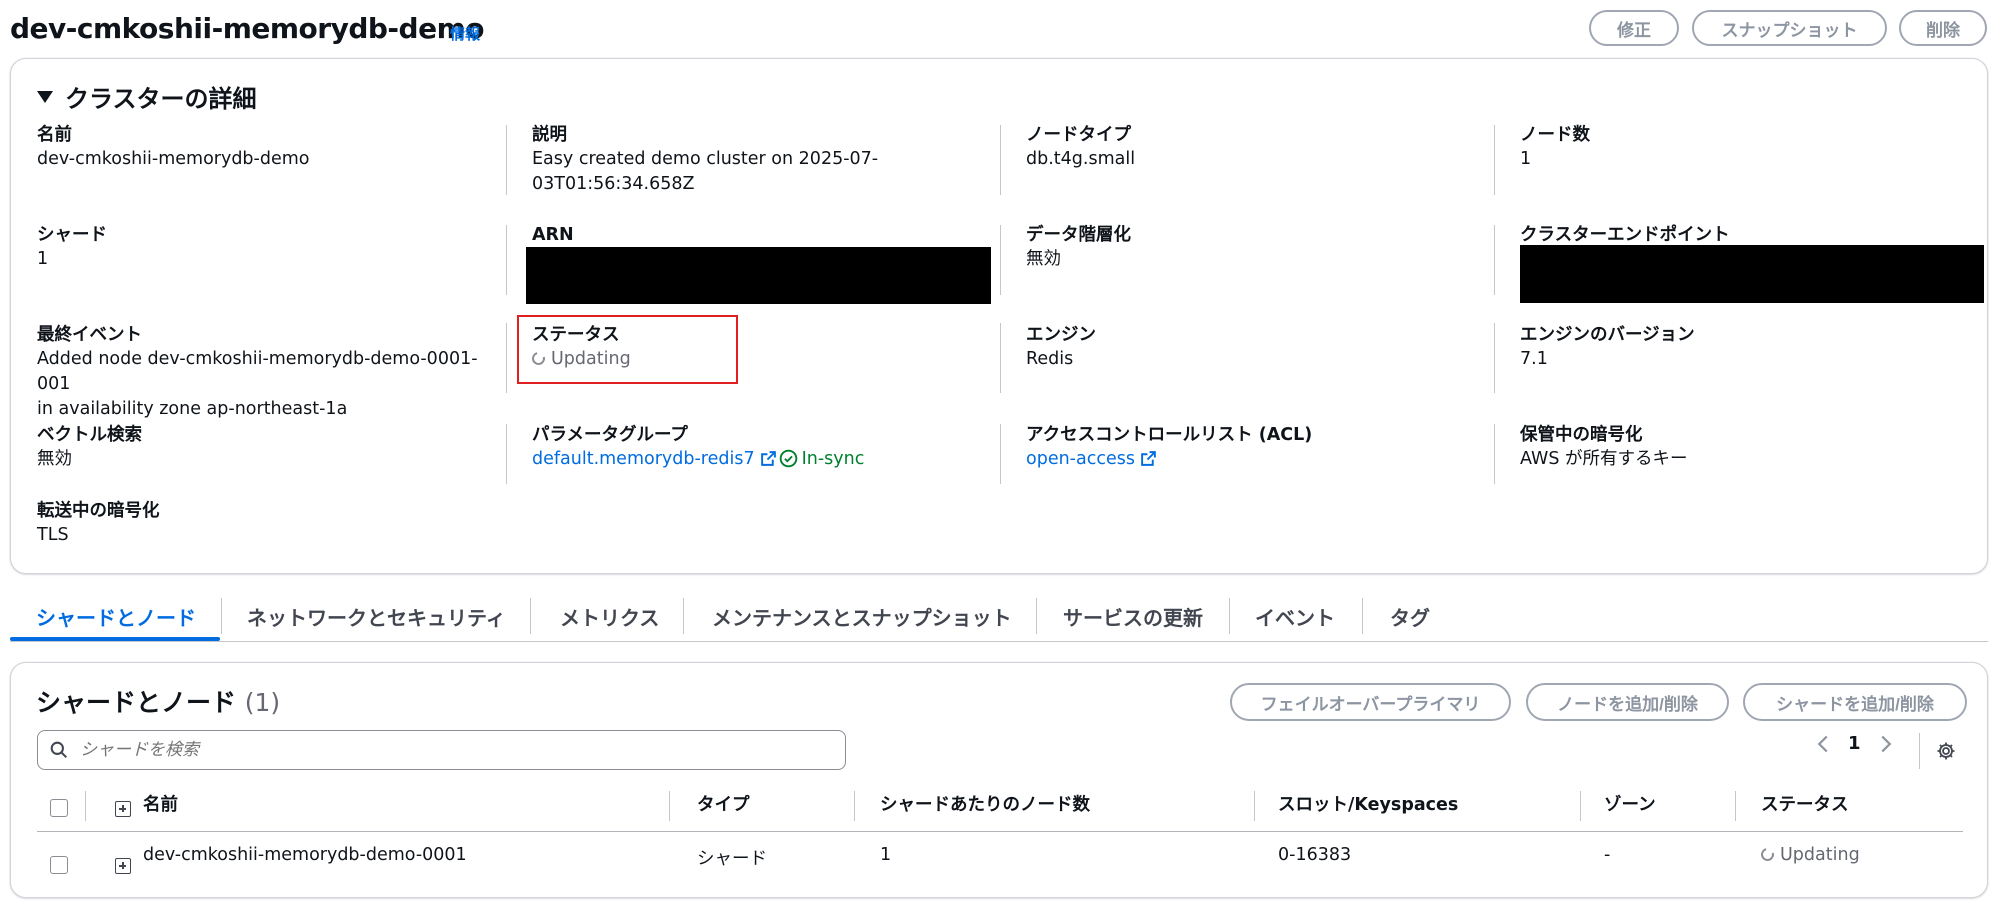  What do you see at coordinates (376, 616) in the screenshot?
I see `tab-network-security: ネットワークとセキュリティ` at bounding box center [376, 616].